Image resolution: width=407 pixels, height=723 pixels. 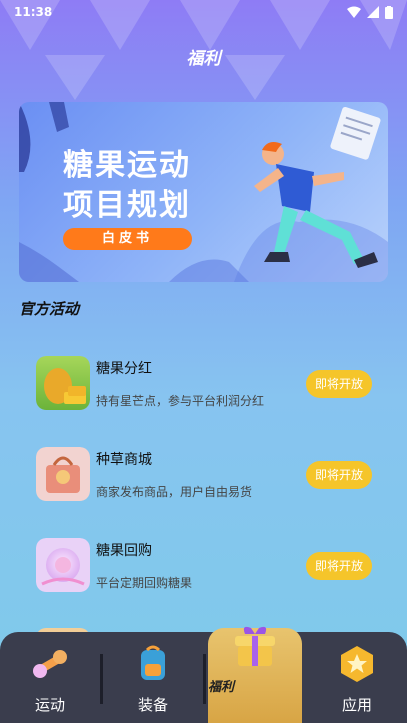 I want to click on section-title: 官方活动, so click(x=49, y=309).